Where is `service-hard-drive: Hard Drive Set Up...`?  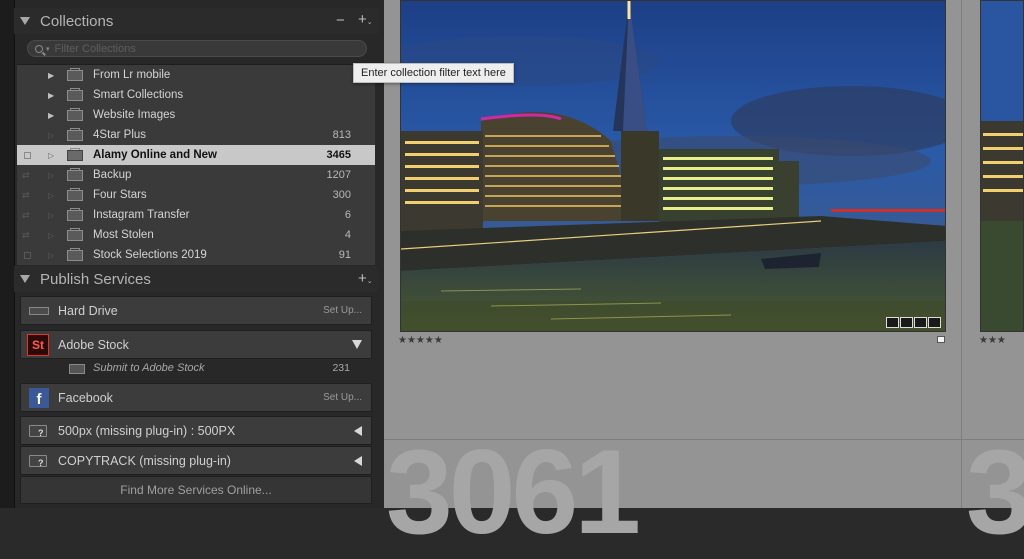 service-hard-drive: Hard Drive Set Up... is located at coordinates (196, 310).